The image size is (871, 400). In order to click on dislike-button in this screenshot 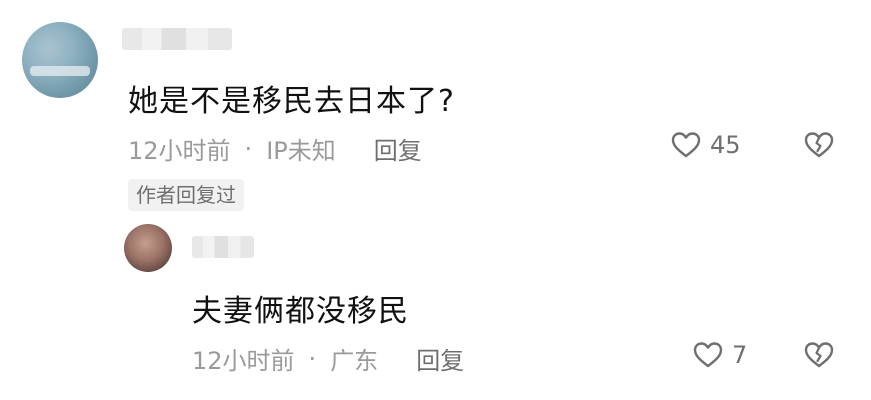, I will do `click(819, 147)`.